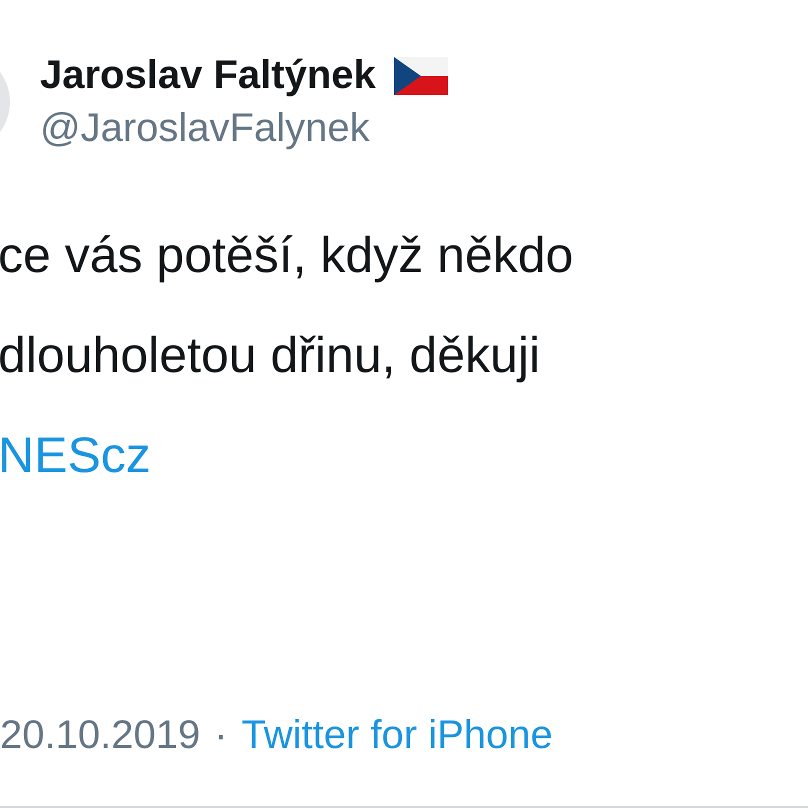 This screenshot has width=808, height=808. What do you see at coordinates (100, 735) in the screenshot?
I see `tweet-date: 20.10.2019` at bounding box center [100, 735].